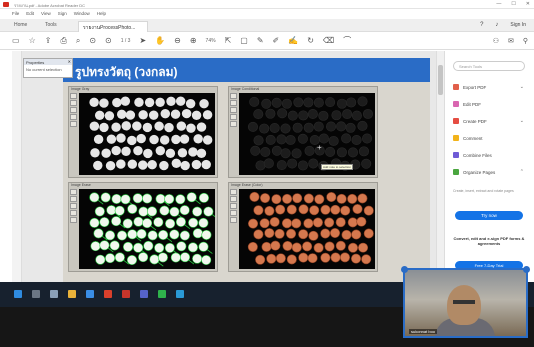 This screenshot has height=347, width=534. I want to click on select-cursor-icon: ➤, so click(142, 41).